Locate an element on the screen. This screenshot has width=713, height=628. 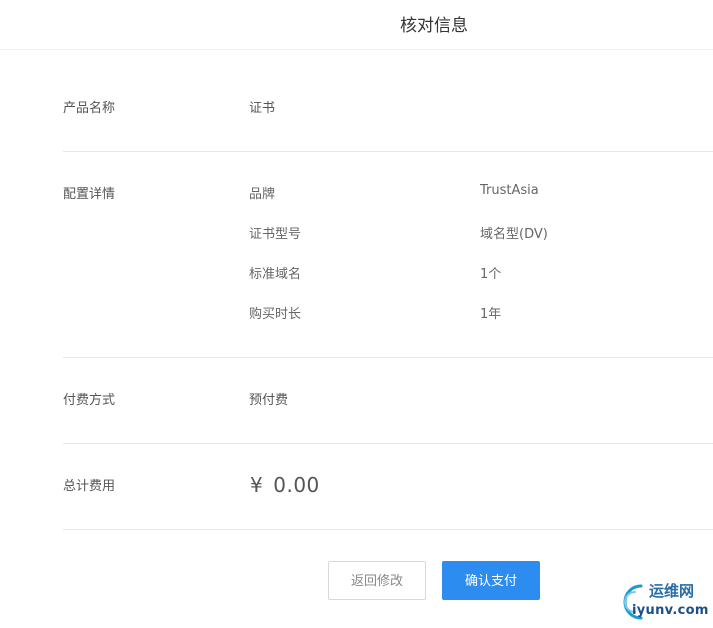
config-value-brand: TrustAsia is located at coordinates (509, 190).